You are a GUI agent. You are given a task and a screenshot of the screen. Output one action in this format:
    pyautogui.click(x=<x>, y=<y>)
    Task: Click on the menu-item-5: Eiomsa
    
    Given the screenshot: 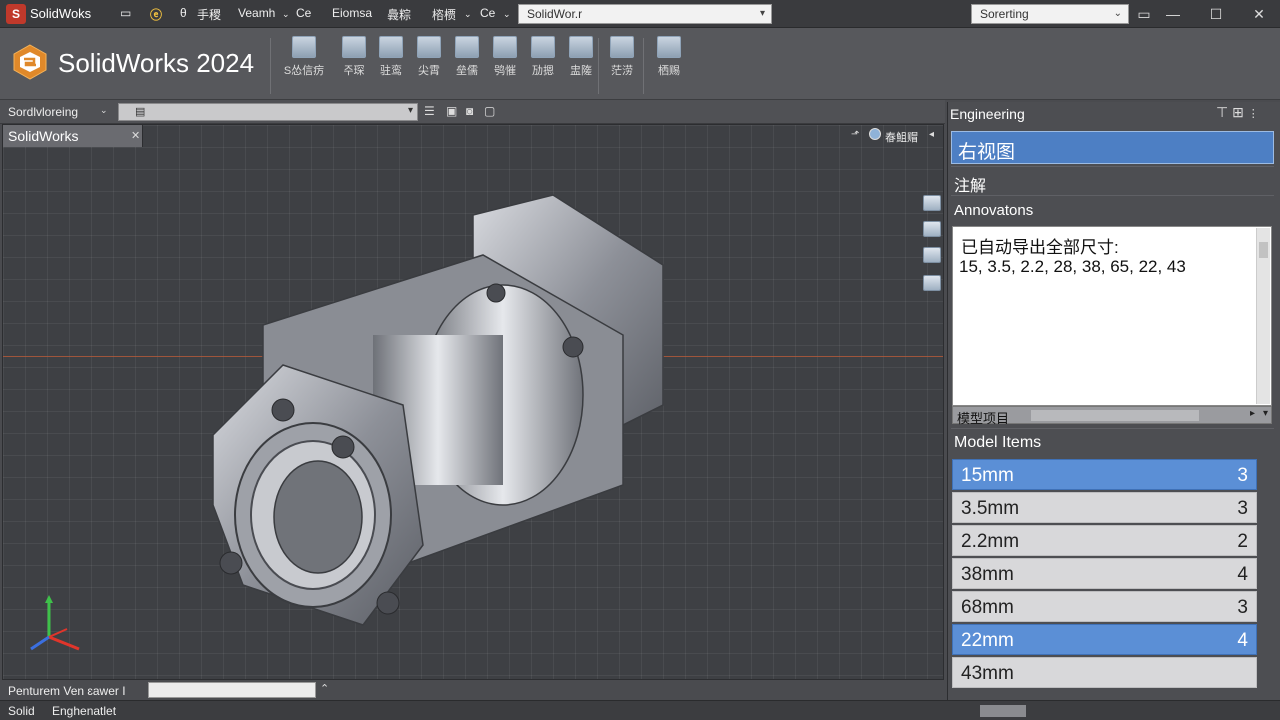 What is the action you would take?
    pyautogui.click(x=352, y=13)
    